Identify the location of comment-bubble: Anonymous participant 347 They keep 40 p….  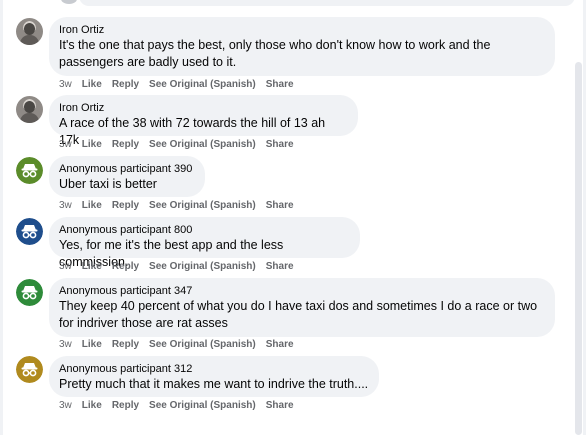
(302, 307).